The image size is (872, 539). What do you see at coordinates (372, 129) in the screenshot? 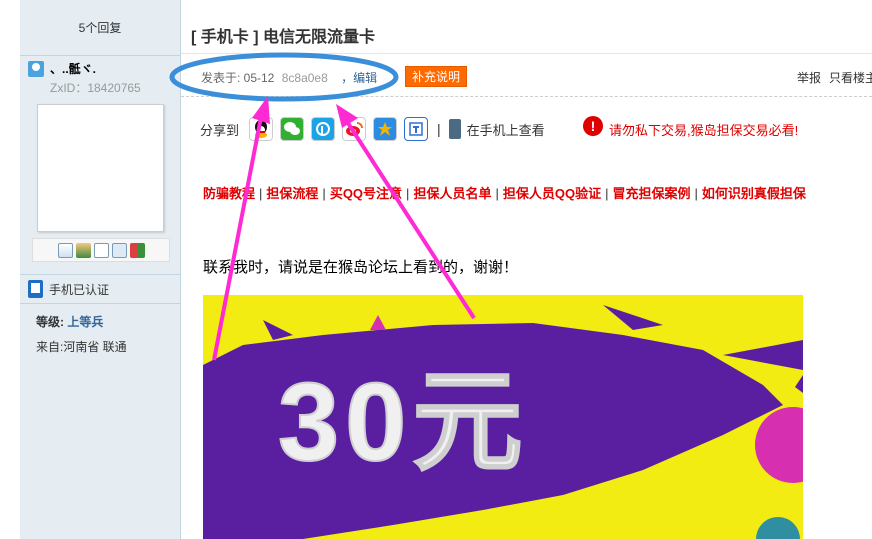
I see `share-row: 分享到 | 在手机上查看` at bounding box center [372, 129].